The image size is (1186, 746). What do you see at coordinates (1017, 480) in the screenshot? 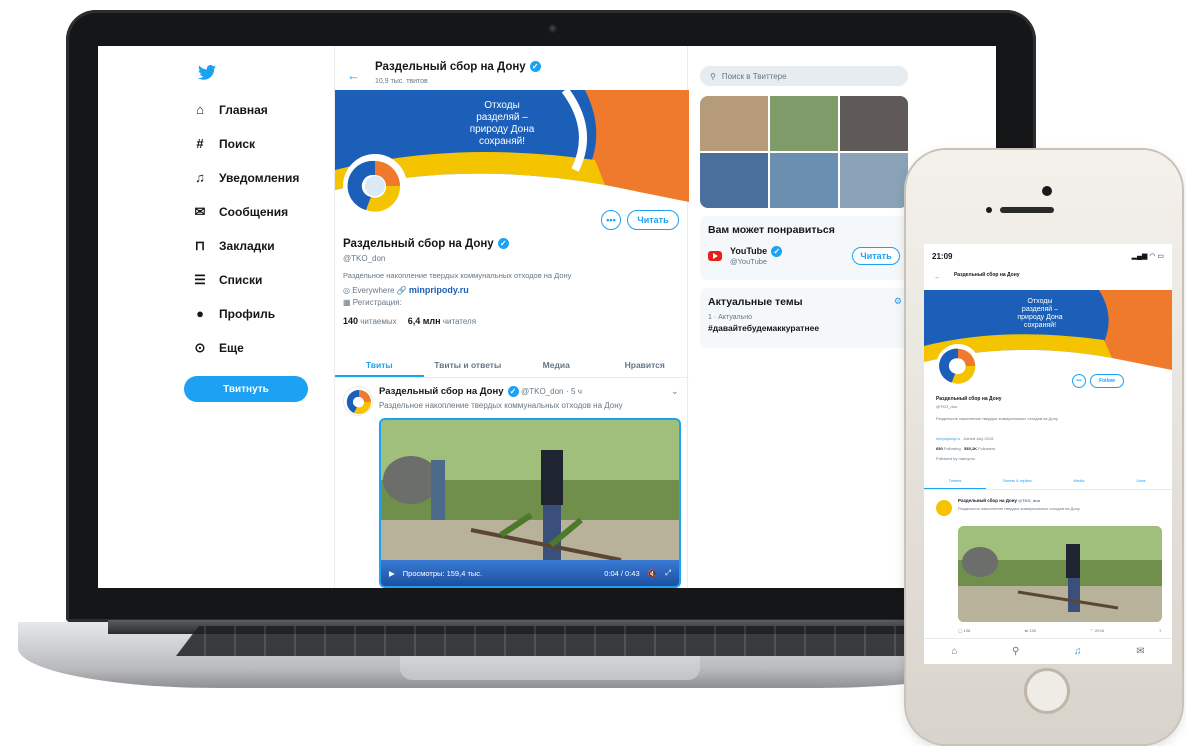
I see `phone-tab-replies: Tweets & replies` at bounding box center [1017, 480].